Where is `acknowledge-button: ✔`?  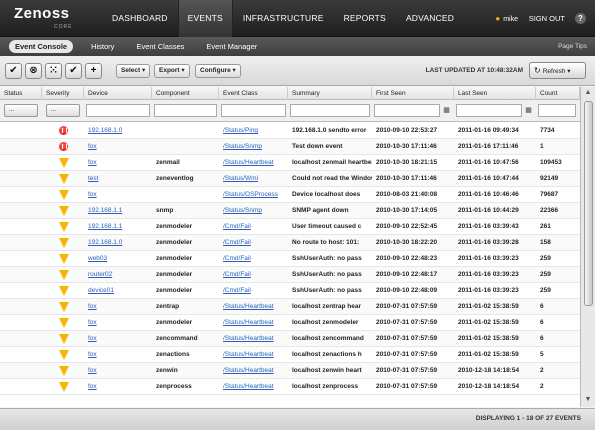
acknowledge-button: ✔ is located at coordinates (13, 71).